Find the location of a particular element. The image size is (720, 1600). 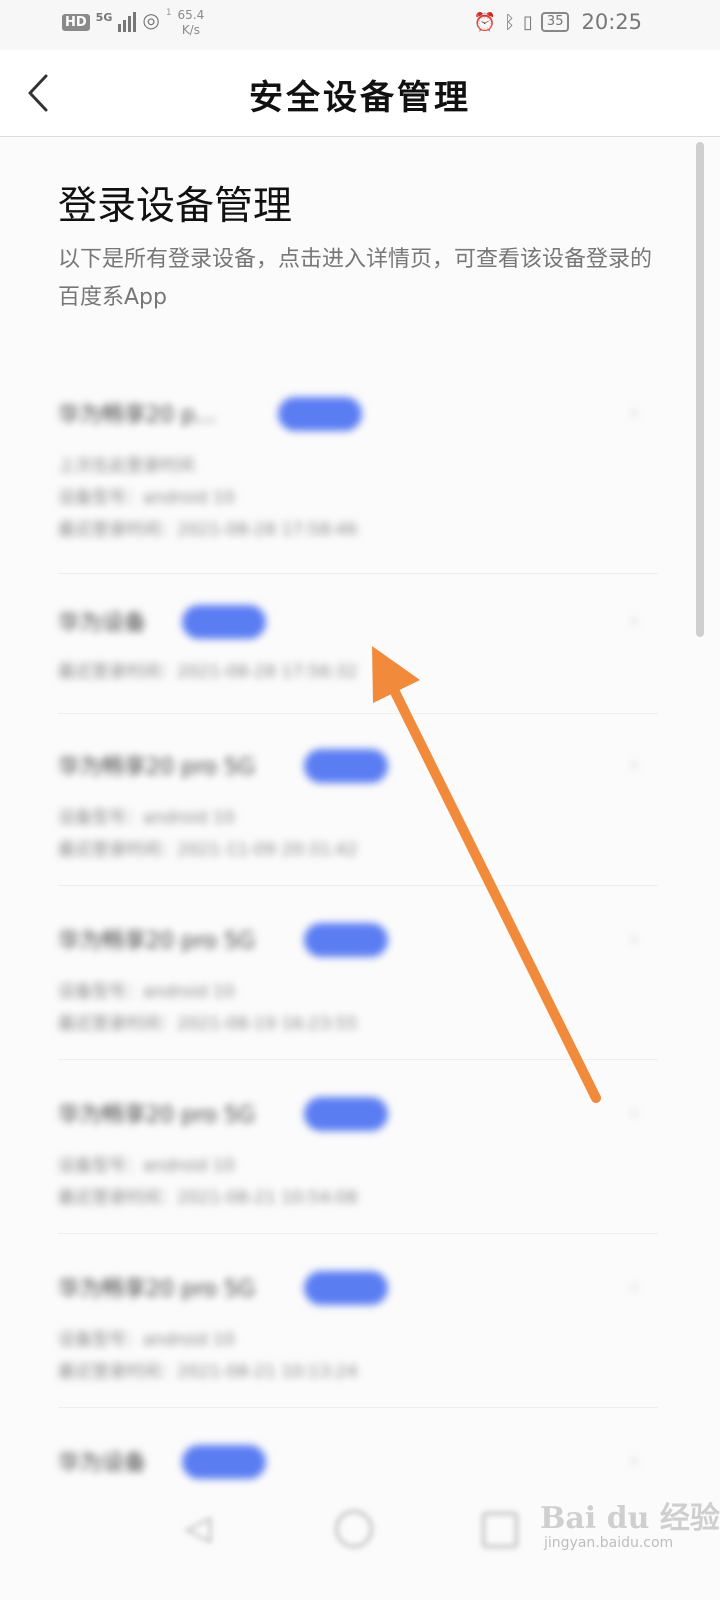

speed-prefix: 1 is located at coordinates (168, 13).